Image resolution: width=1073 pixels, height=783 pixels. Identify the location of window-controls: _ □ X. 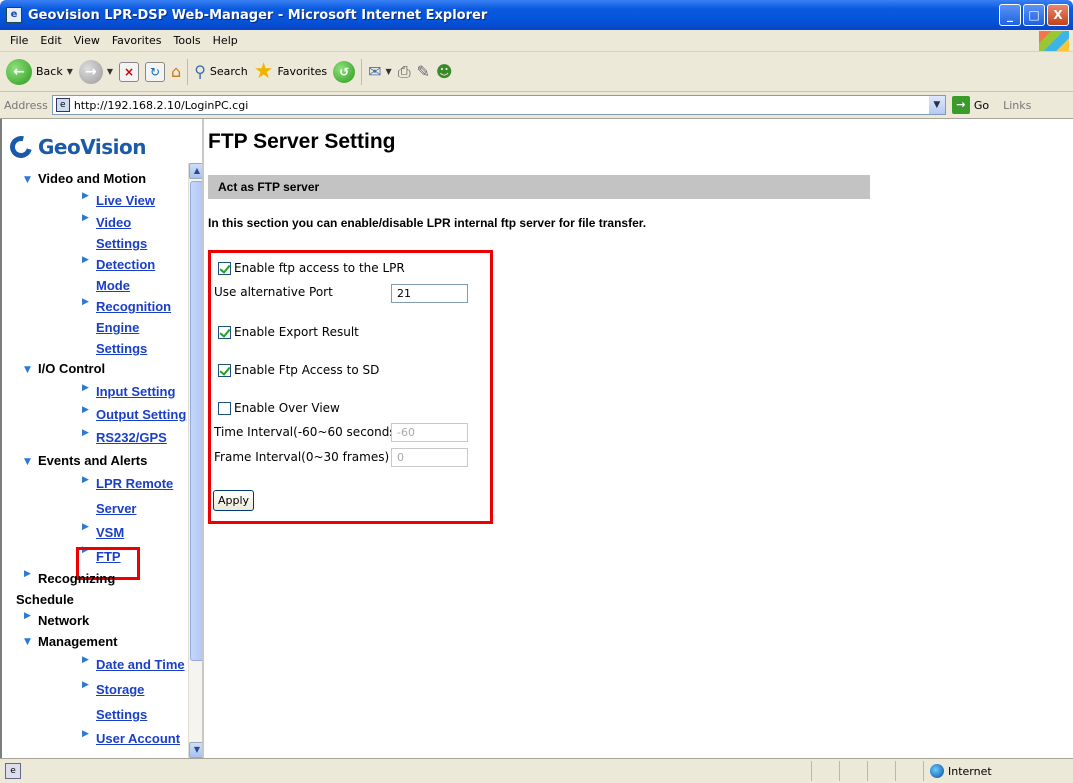
(1034, 15).